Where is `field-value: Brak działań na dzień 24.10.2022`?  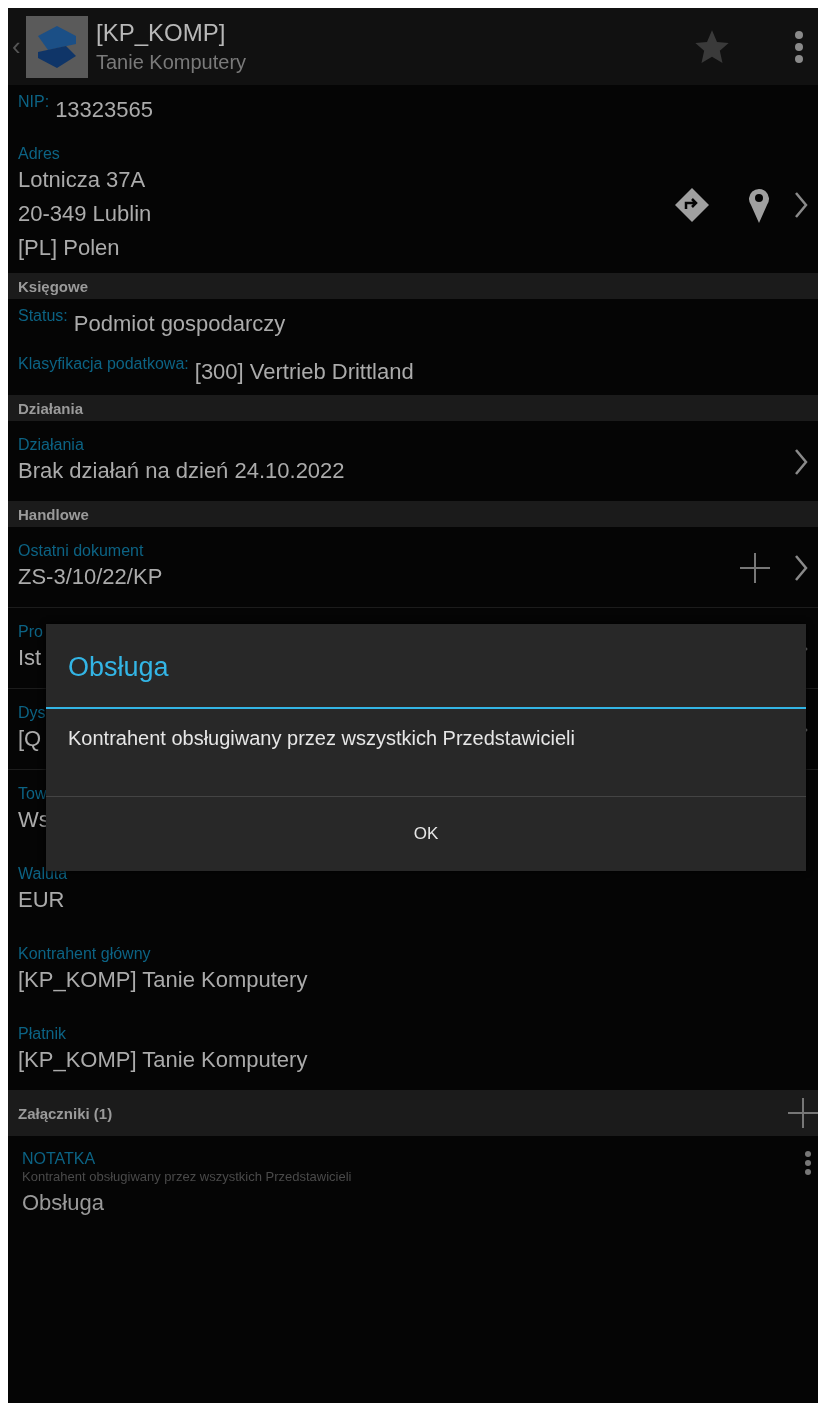
field-value: Brak działań na dzień 24.10.2022 is located at coordinates (181, 471).